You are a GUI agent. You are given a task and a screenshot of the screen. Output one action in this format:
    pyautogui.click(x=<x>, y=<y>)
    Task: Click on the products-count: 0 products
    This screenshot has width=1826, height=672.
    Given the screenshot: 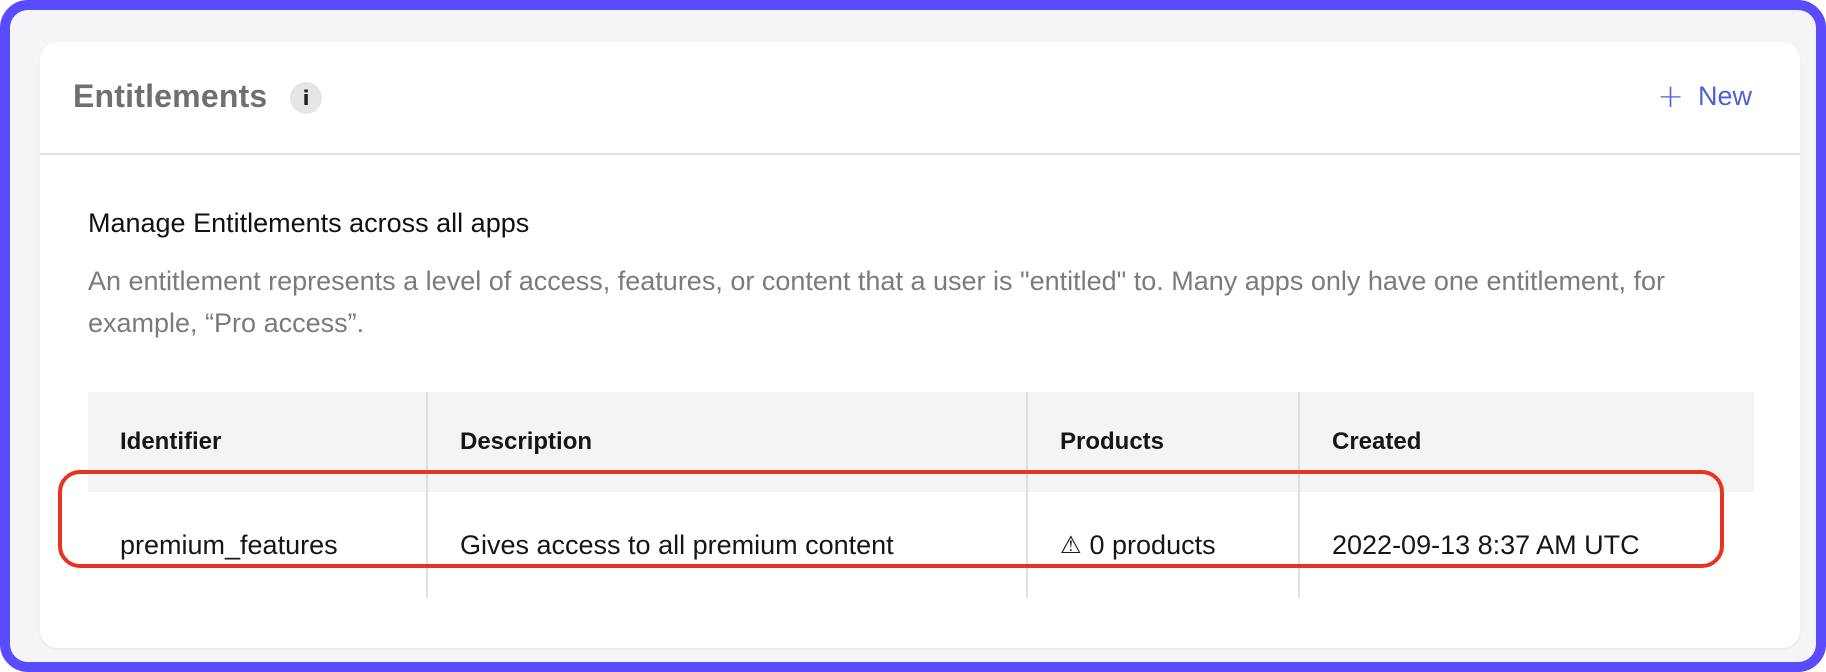 What is the action you would take?
    pyautogui.click(x=1152, y=544)
    